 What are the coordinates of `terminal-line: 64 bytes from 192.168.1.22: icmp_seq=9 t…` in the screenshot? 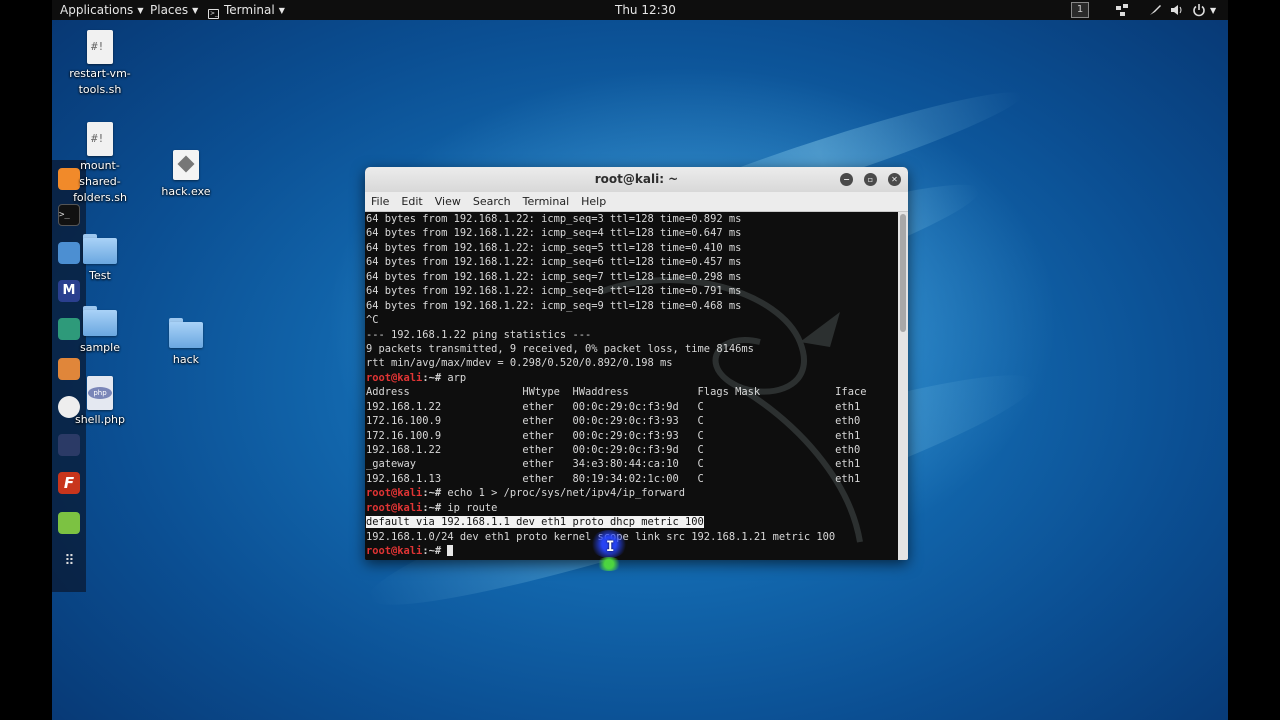 It's located at (554, 305).